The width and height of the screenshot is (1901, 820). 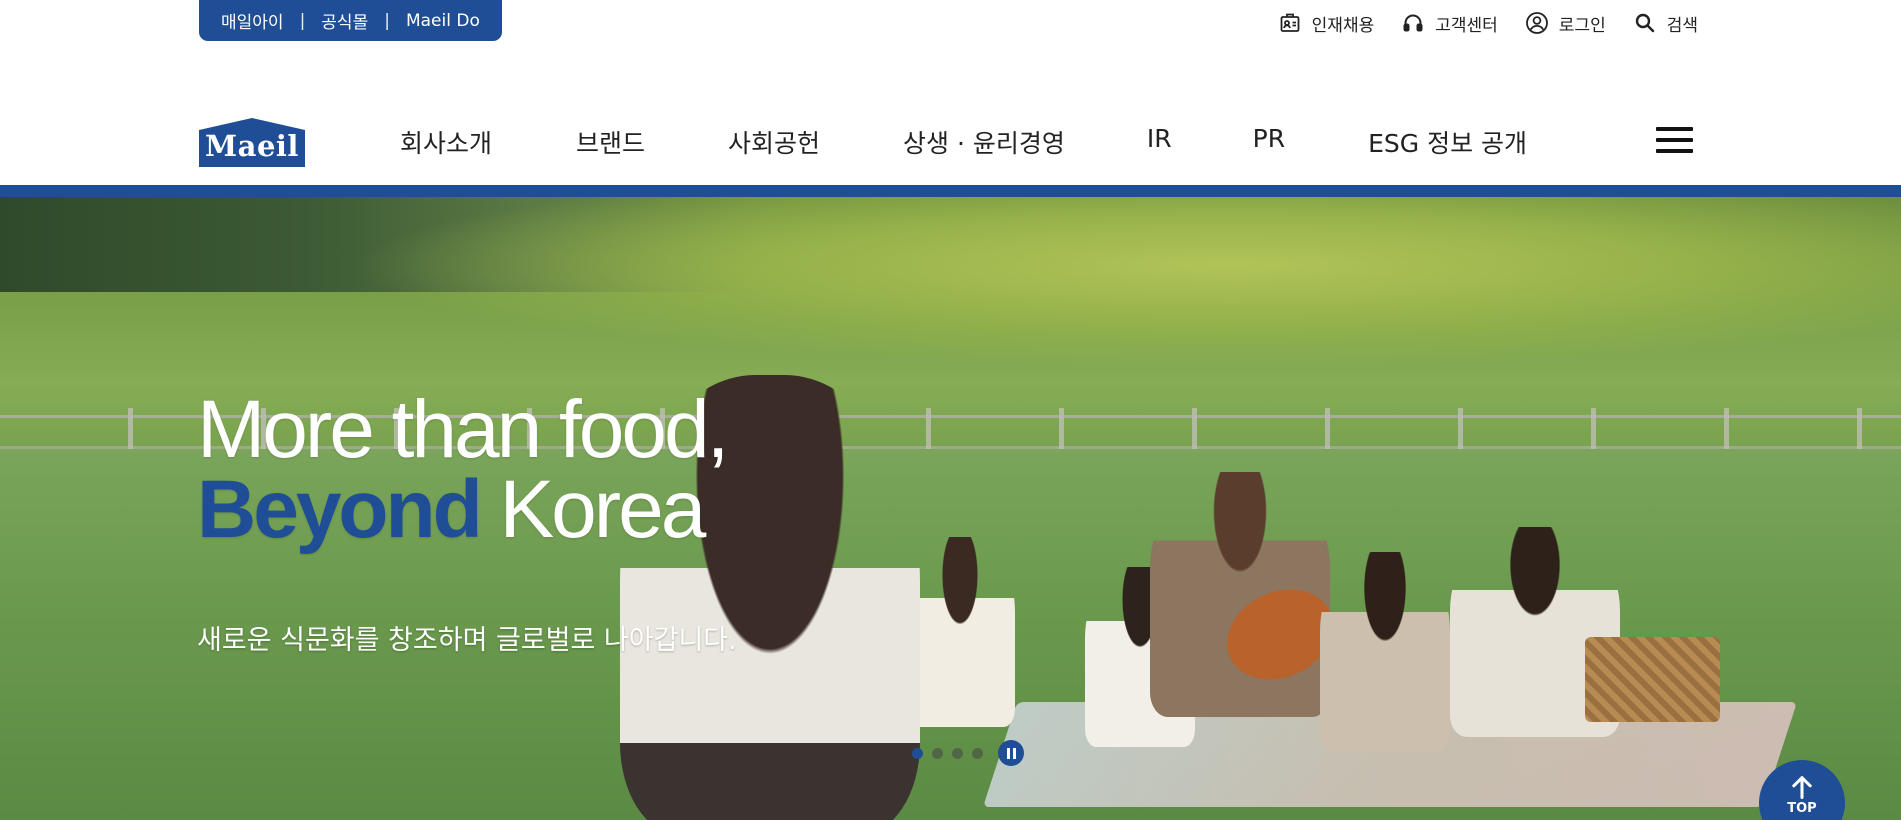 What do you see at coordinates (340, 509) in the screenshot?
I see `hero-headline-accent: Beyond` at bounding box center [340, 509].